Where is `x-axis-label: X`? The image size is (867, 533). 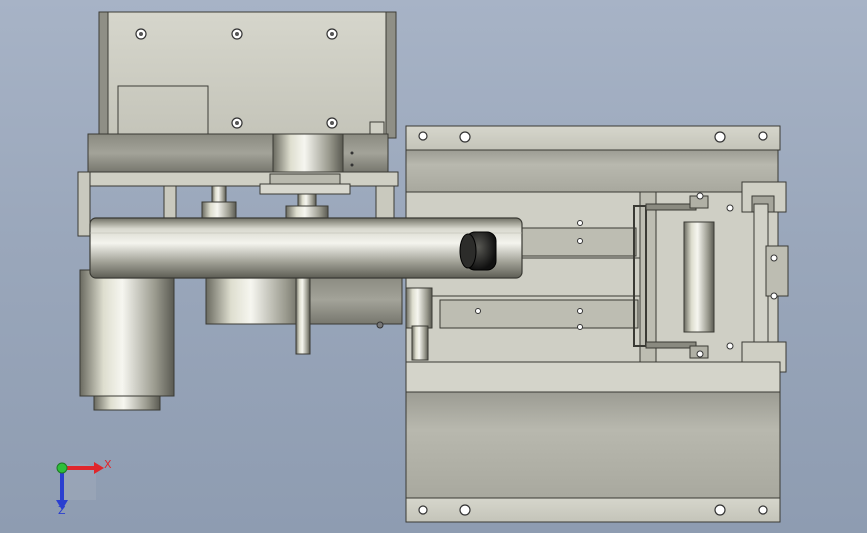 x-axis-label: X is located at coordinates (108, 464).